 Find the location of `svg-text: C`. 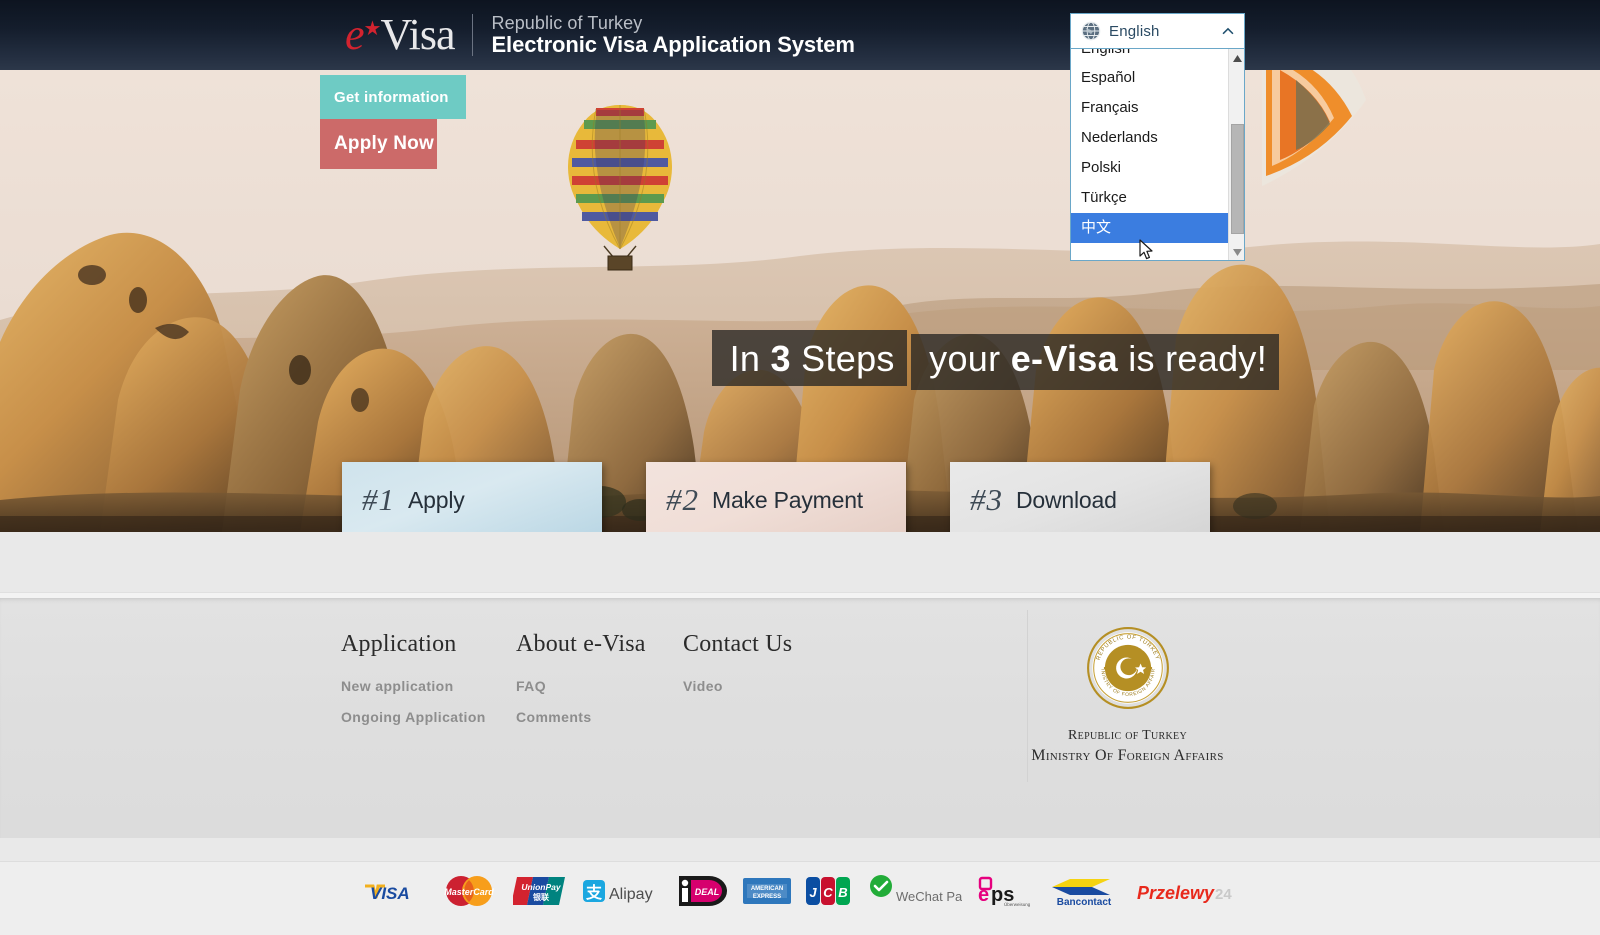

svg-text: C is located at coordinates (828, 892).